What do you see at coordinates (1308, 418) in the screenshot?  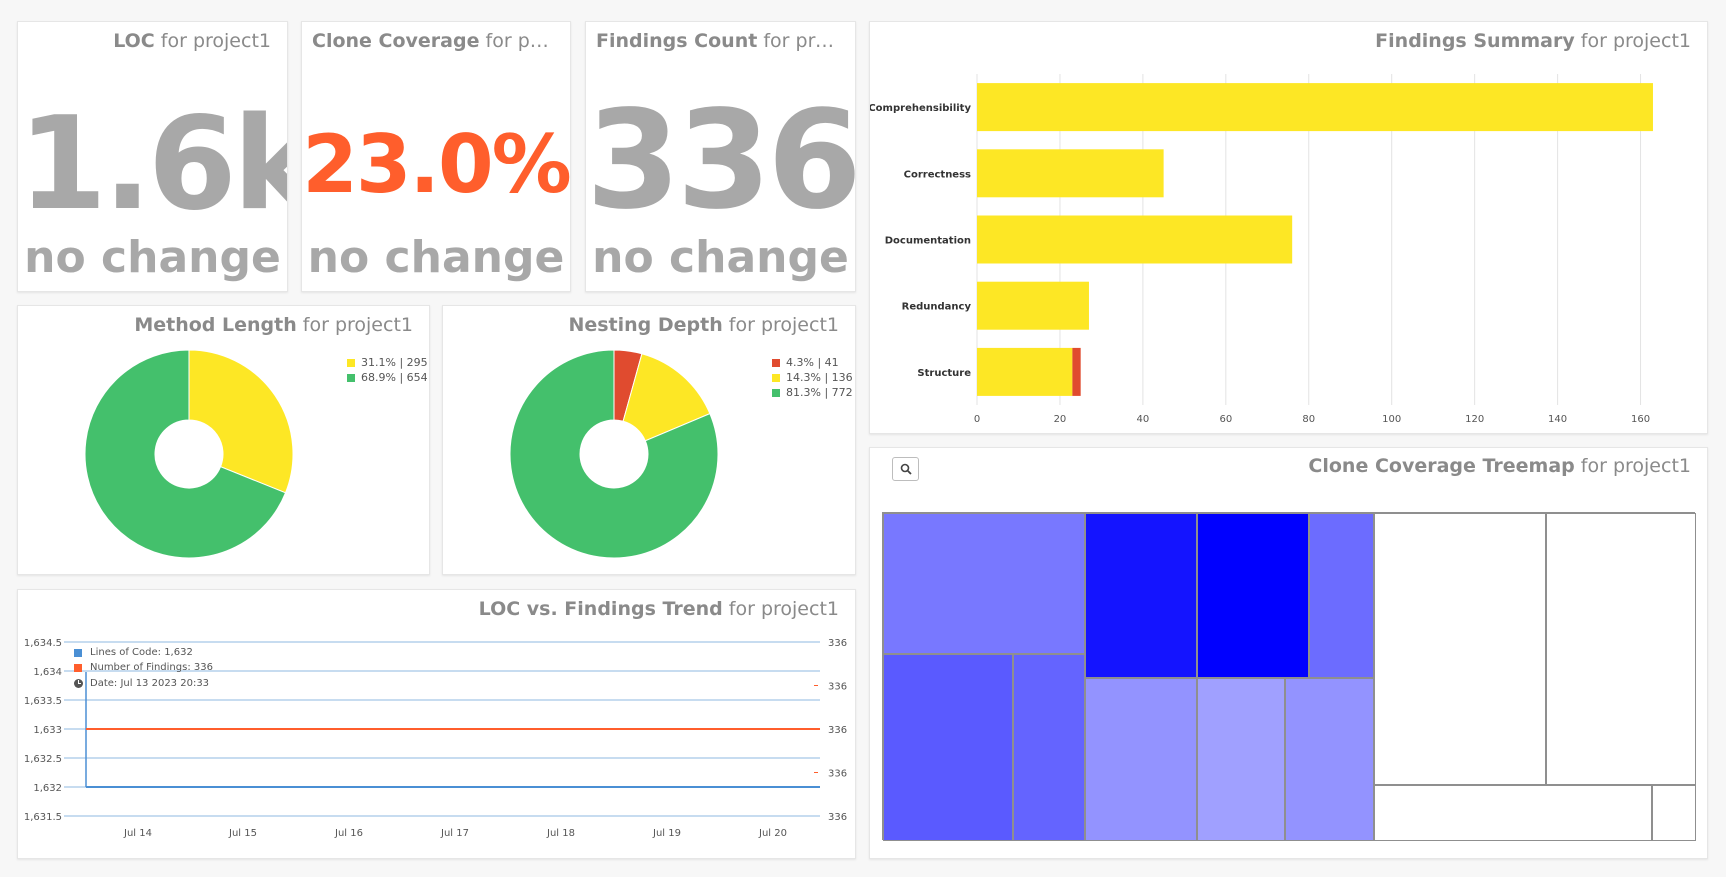 I see `x-tick-label: 80` at bounding box center [1308, 418].